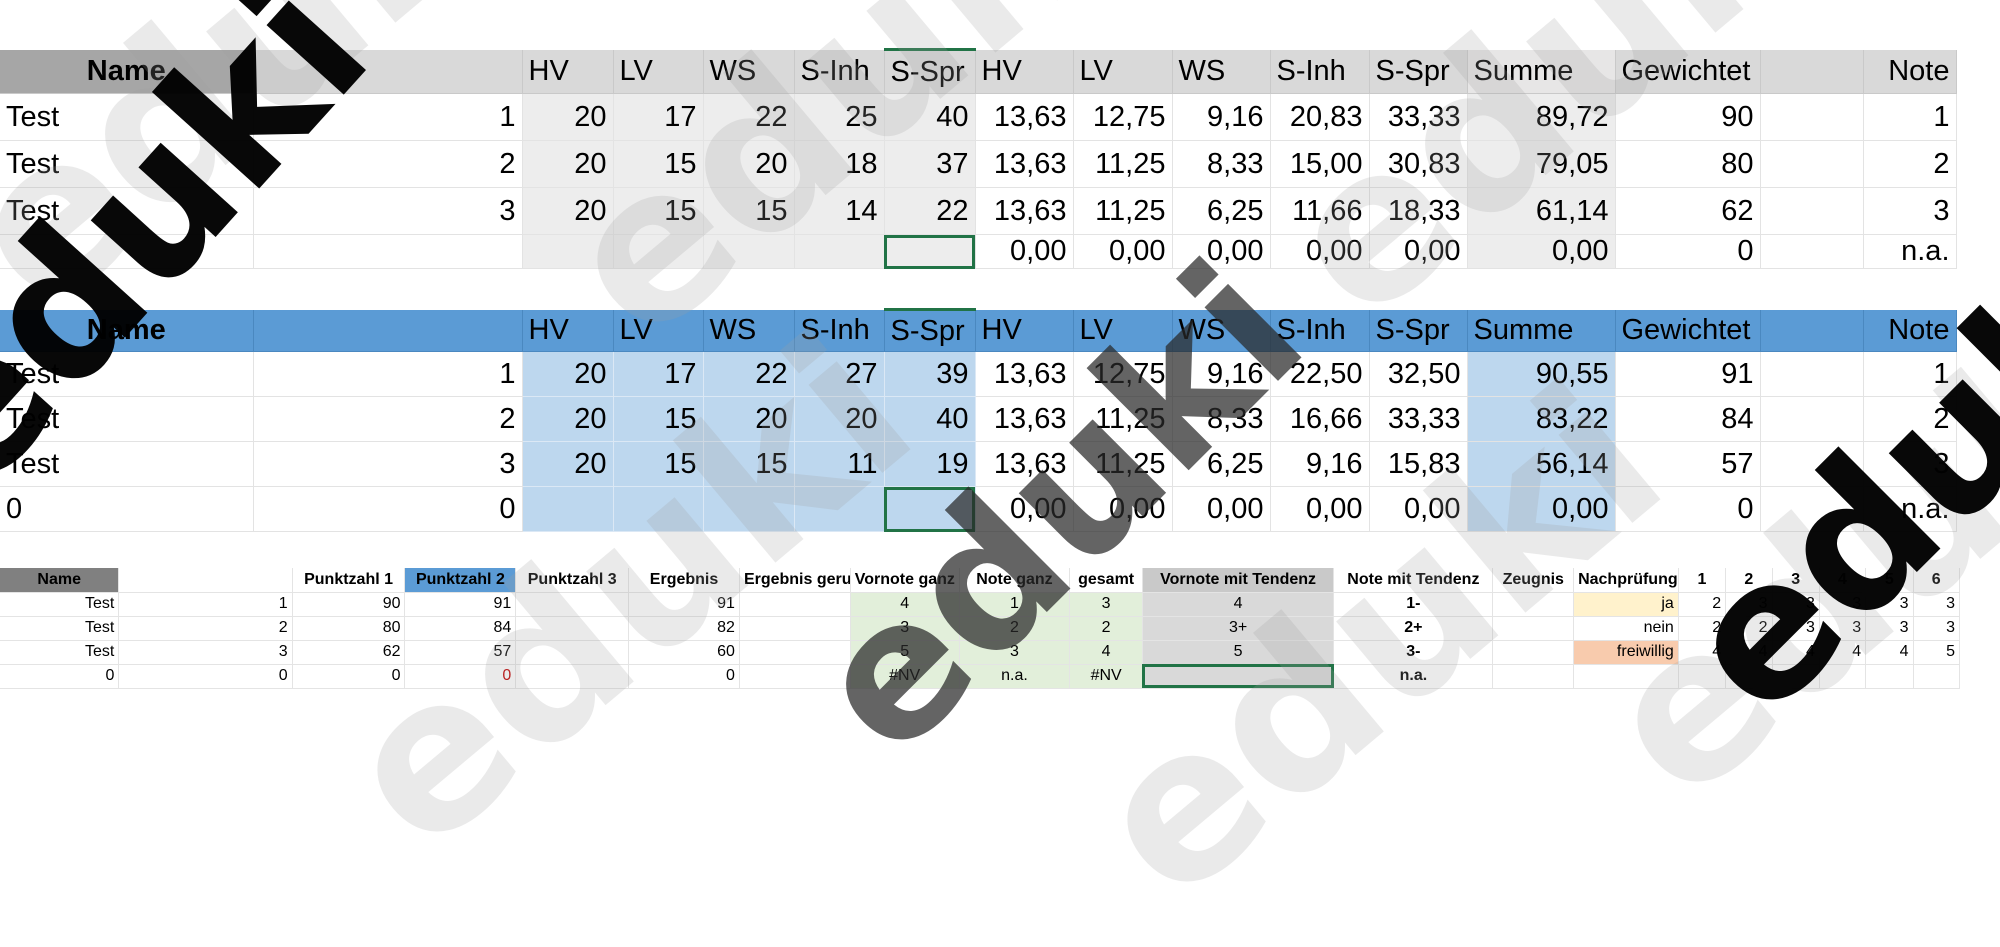 This screenshot has height=947, width=2000. I want to click on table-cell: 25, so click(839, 117).